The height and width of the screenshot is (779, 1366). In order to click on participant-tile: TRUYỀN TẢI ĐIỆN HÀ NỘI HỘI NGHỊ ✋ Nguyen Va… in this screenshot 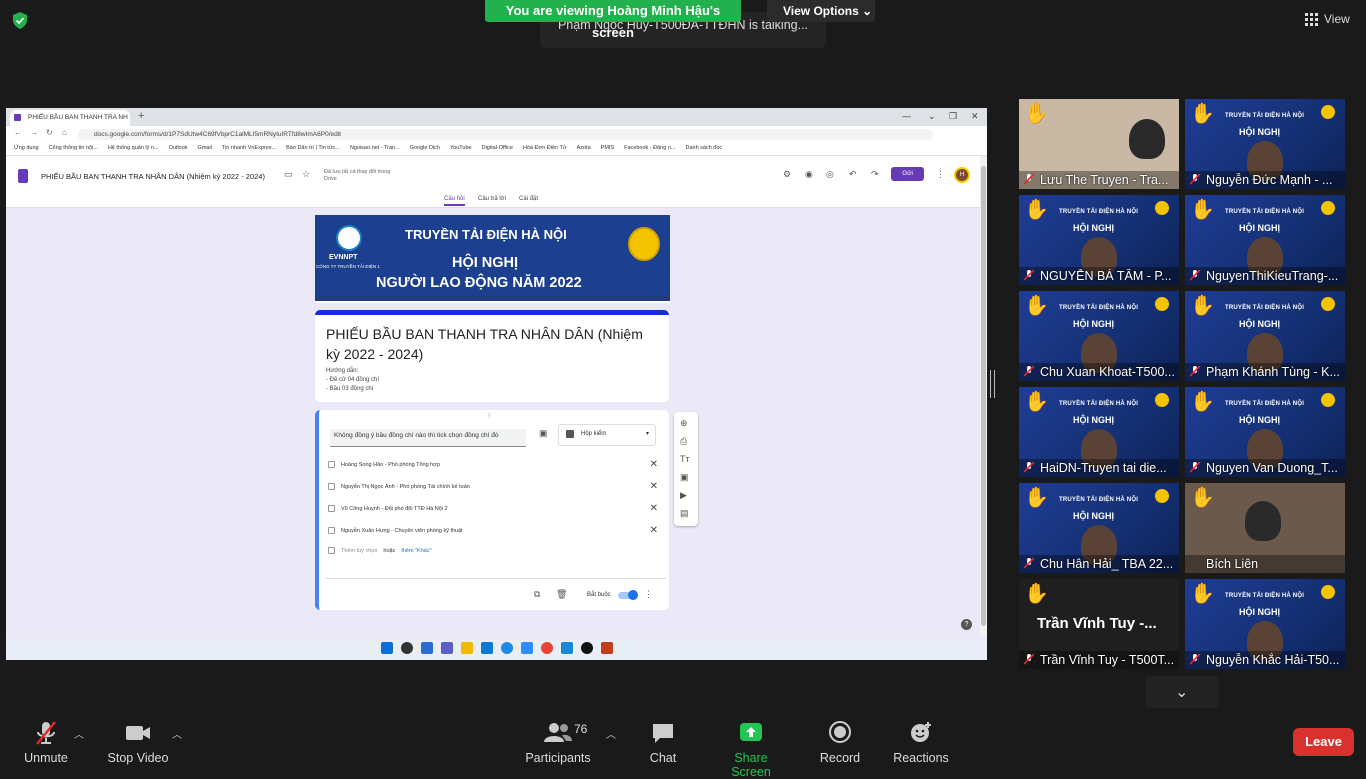, I will do `click(1265, 432)`.